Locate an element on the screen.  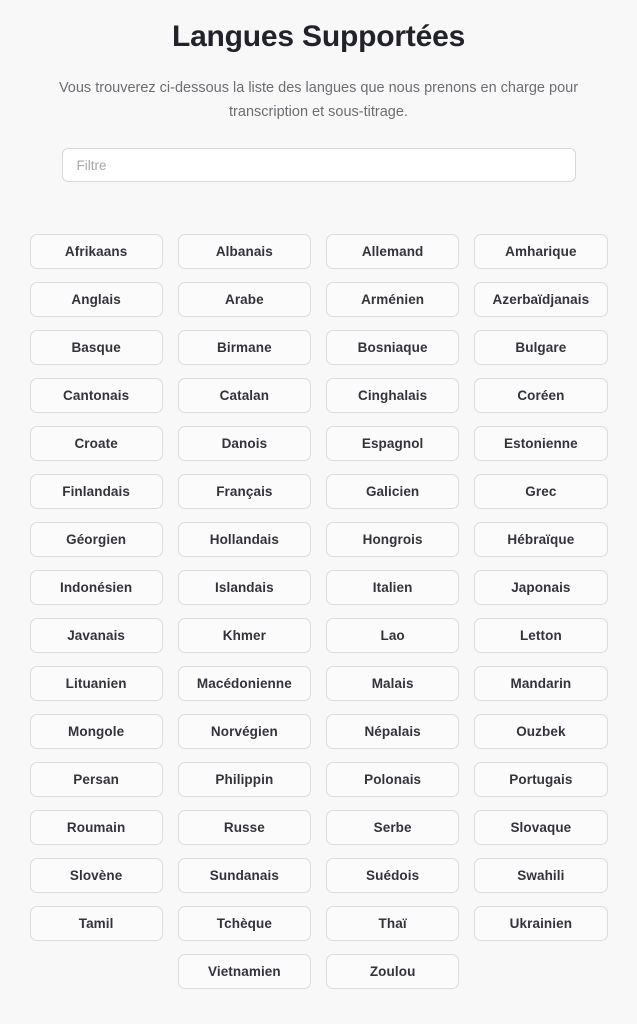
language-chip: Basque is located at coordinates (96, 347).